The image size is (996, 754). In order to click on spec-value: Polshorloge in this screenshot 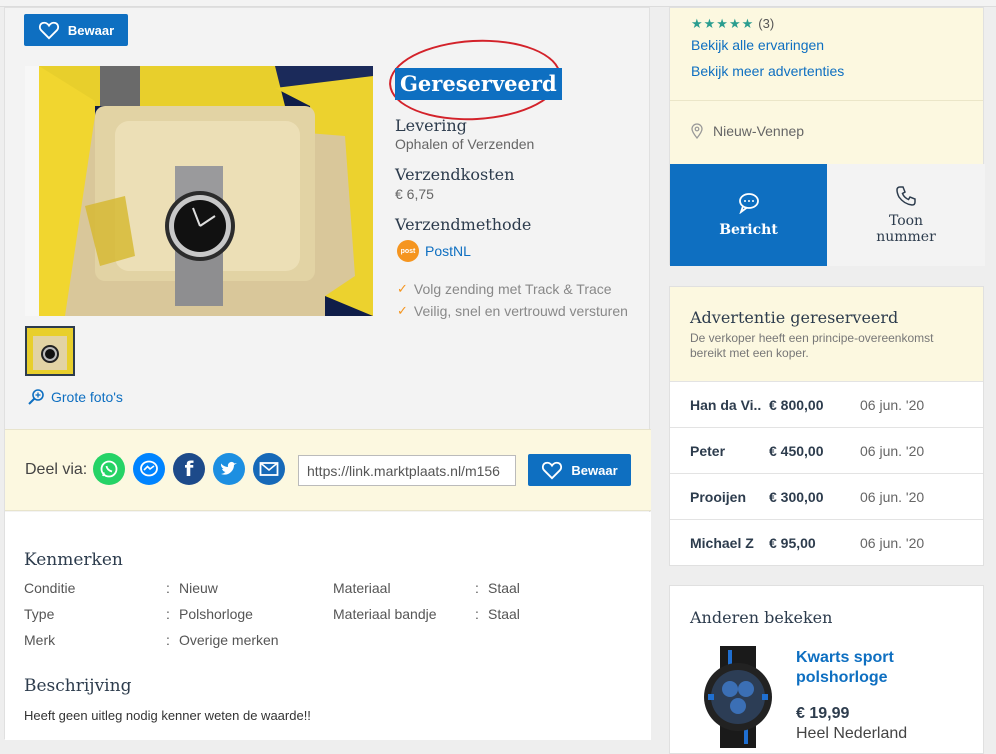, I will do `click(216, 614)`.